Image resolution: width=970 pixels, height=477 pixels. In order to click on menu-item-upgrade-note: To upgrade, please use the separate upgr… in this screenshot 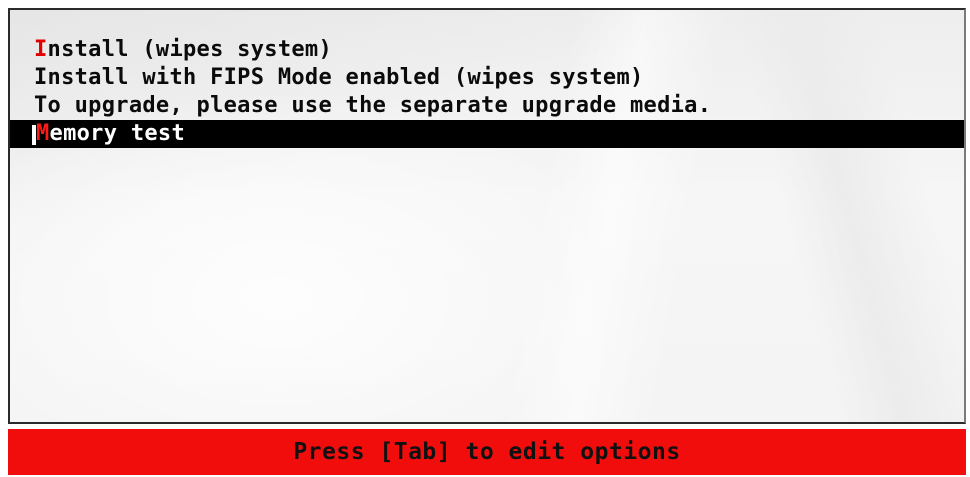, I will do `click(487, 106)`.